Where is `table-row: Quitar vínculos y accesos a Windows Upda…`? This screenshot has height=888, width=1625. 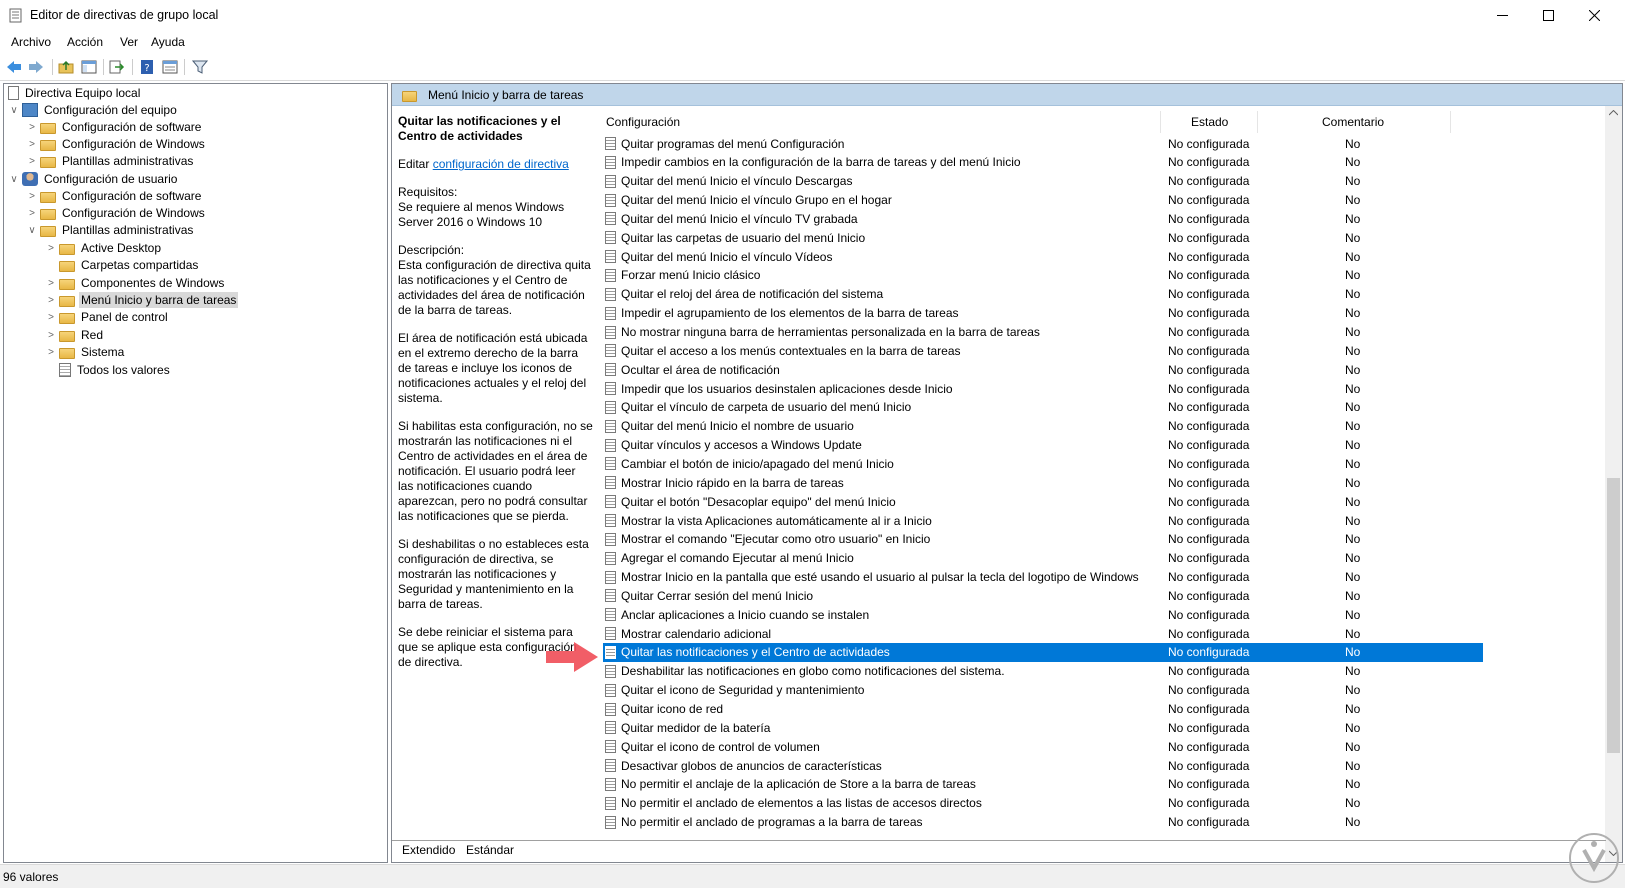
table-row: Quitar vínculos y accesos a Windows Upda… is located at coordinates (1043, 445).